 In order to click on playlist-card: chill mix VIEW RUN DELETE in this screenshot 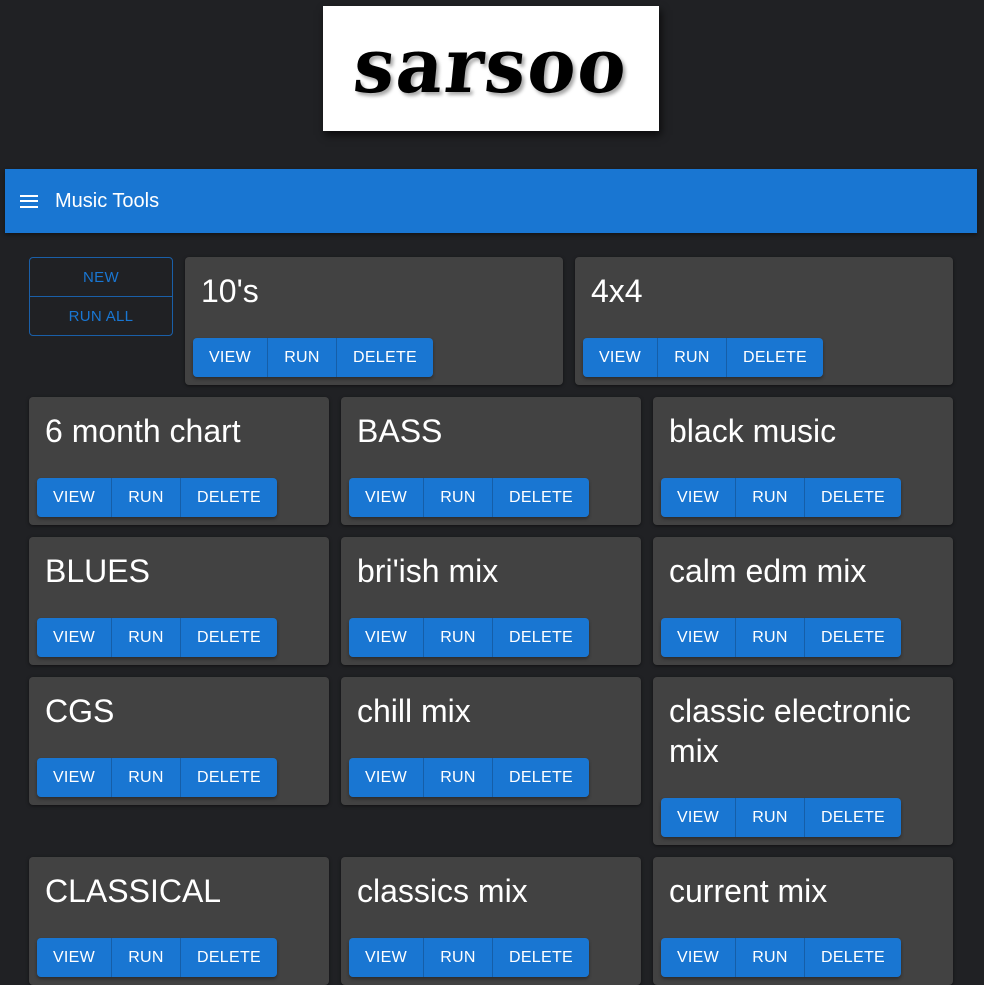, I will do `click(491, 741)`.